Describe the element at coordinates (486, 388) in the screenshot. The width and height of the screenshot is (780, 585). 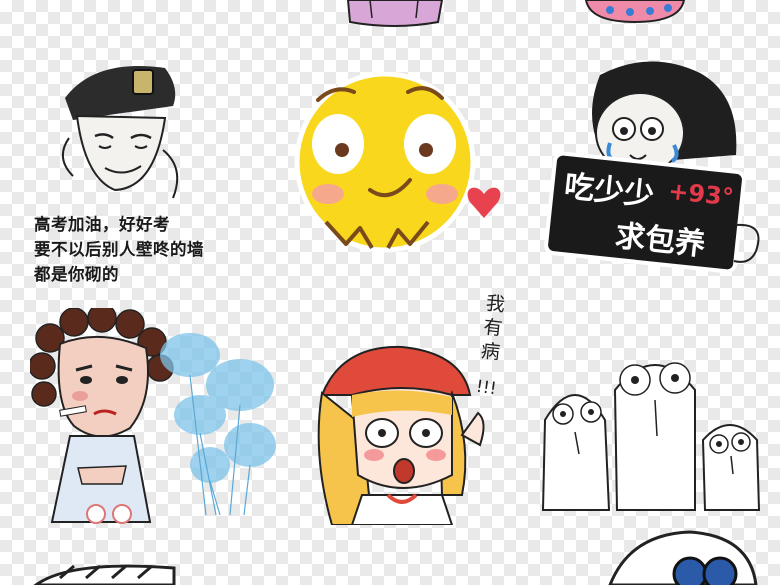
I see `girl-exclaim-marks: !!!` at that location.